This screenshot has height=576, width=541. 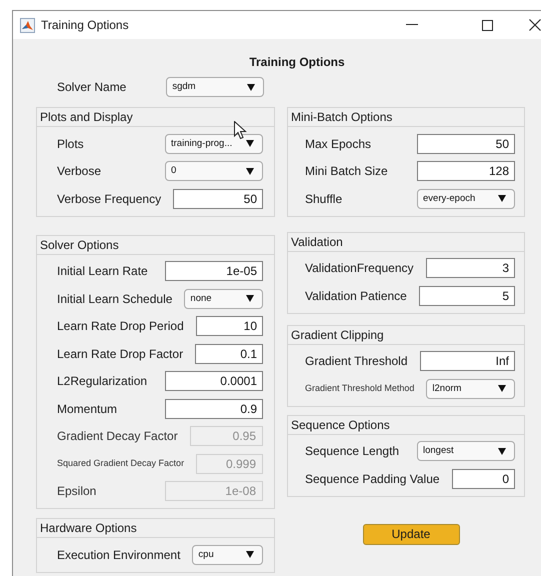 What do you see at coordinates (466, 198) in the screenshot?
I see `dropdown: every-epoch` at bounding box center [466, 198].